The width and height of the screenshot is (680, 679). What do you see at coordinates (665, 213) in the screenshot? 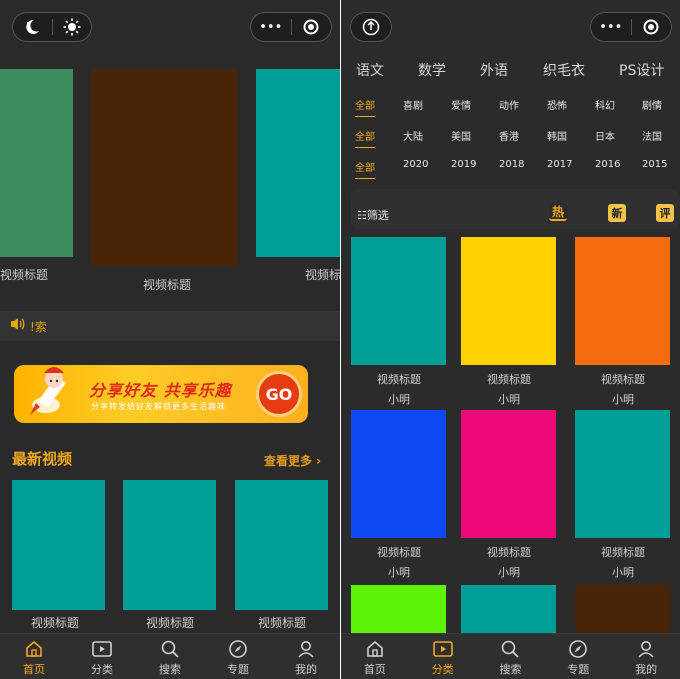
I see `sort-rating-button: 评` at bounding box center [665, 213].